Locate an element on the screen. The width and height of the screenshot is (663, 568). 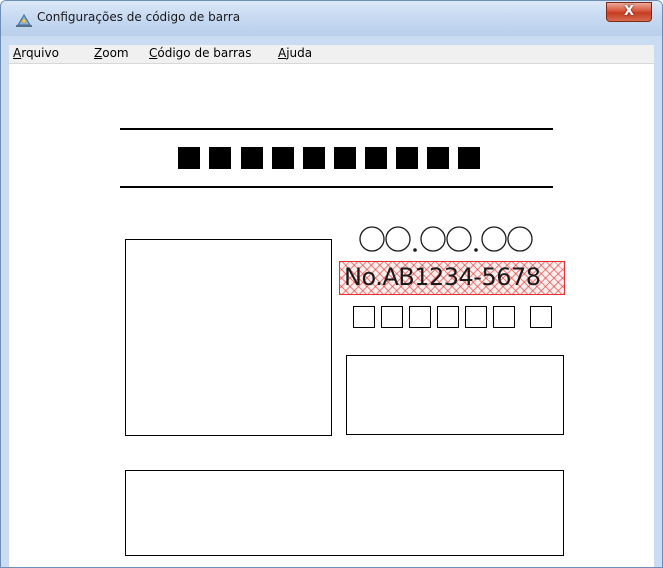
menu-zoom: Zoom is located at coordinates (111, 53).